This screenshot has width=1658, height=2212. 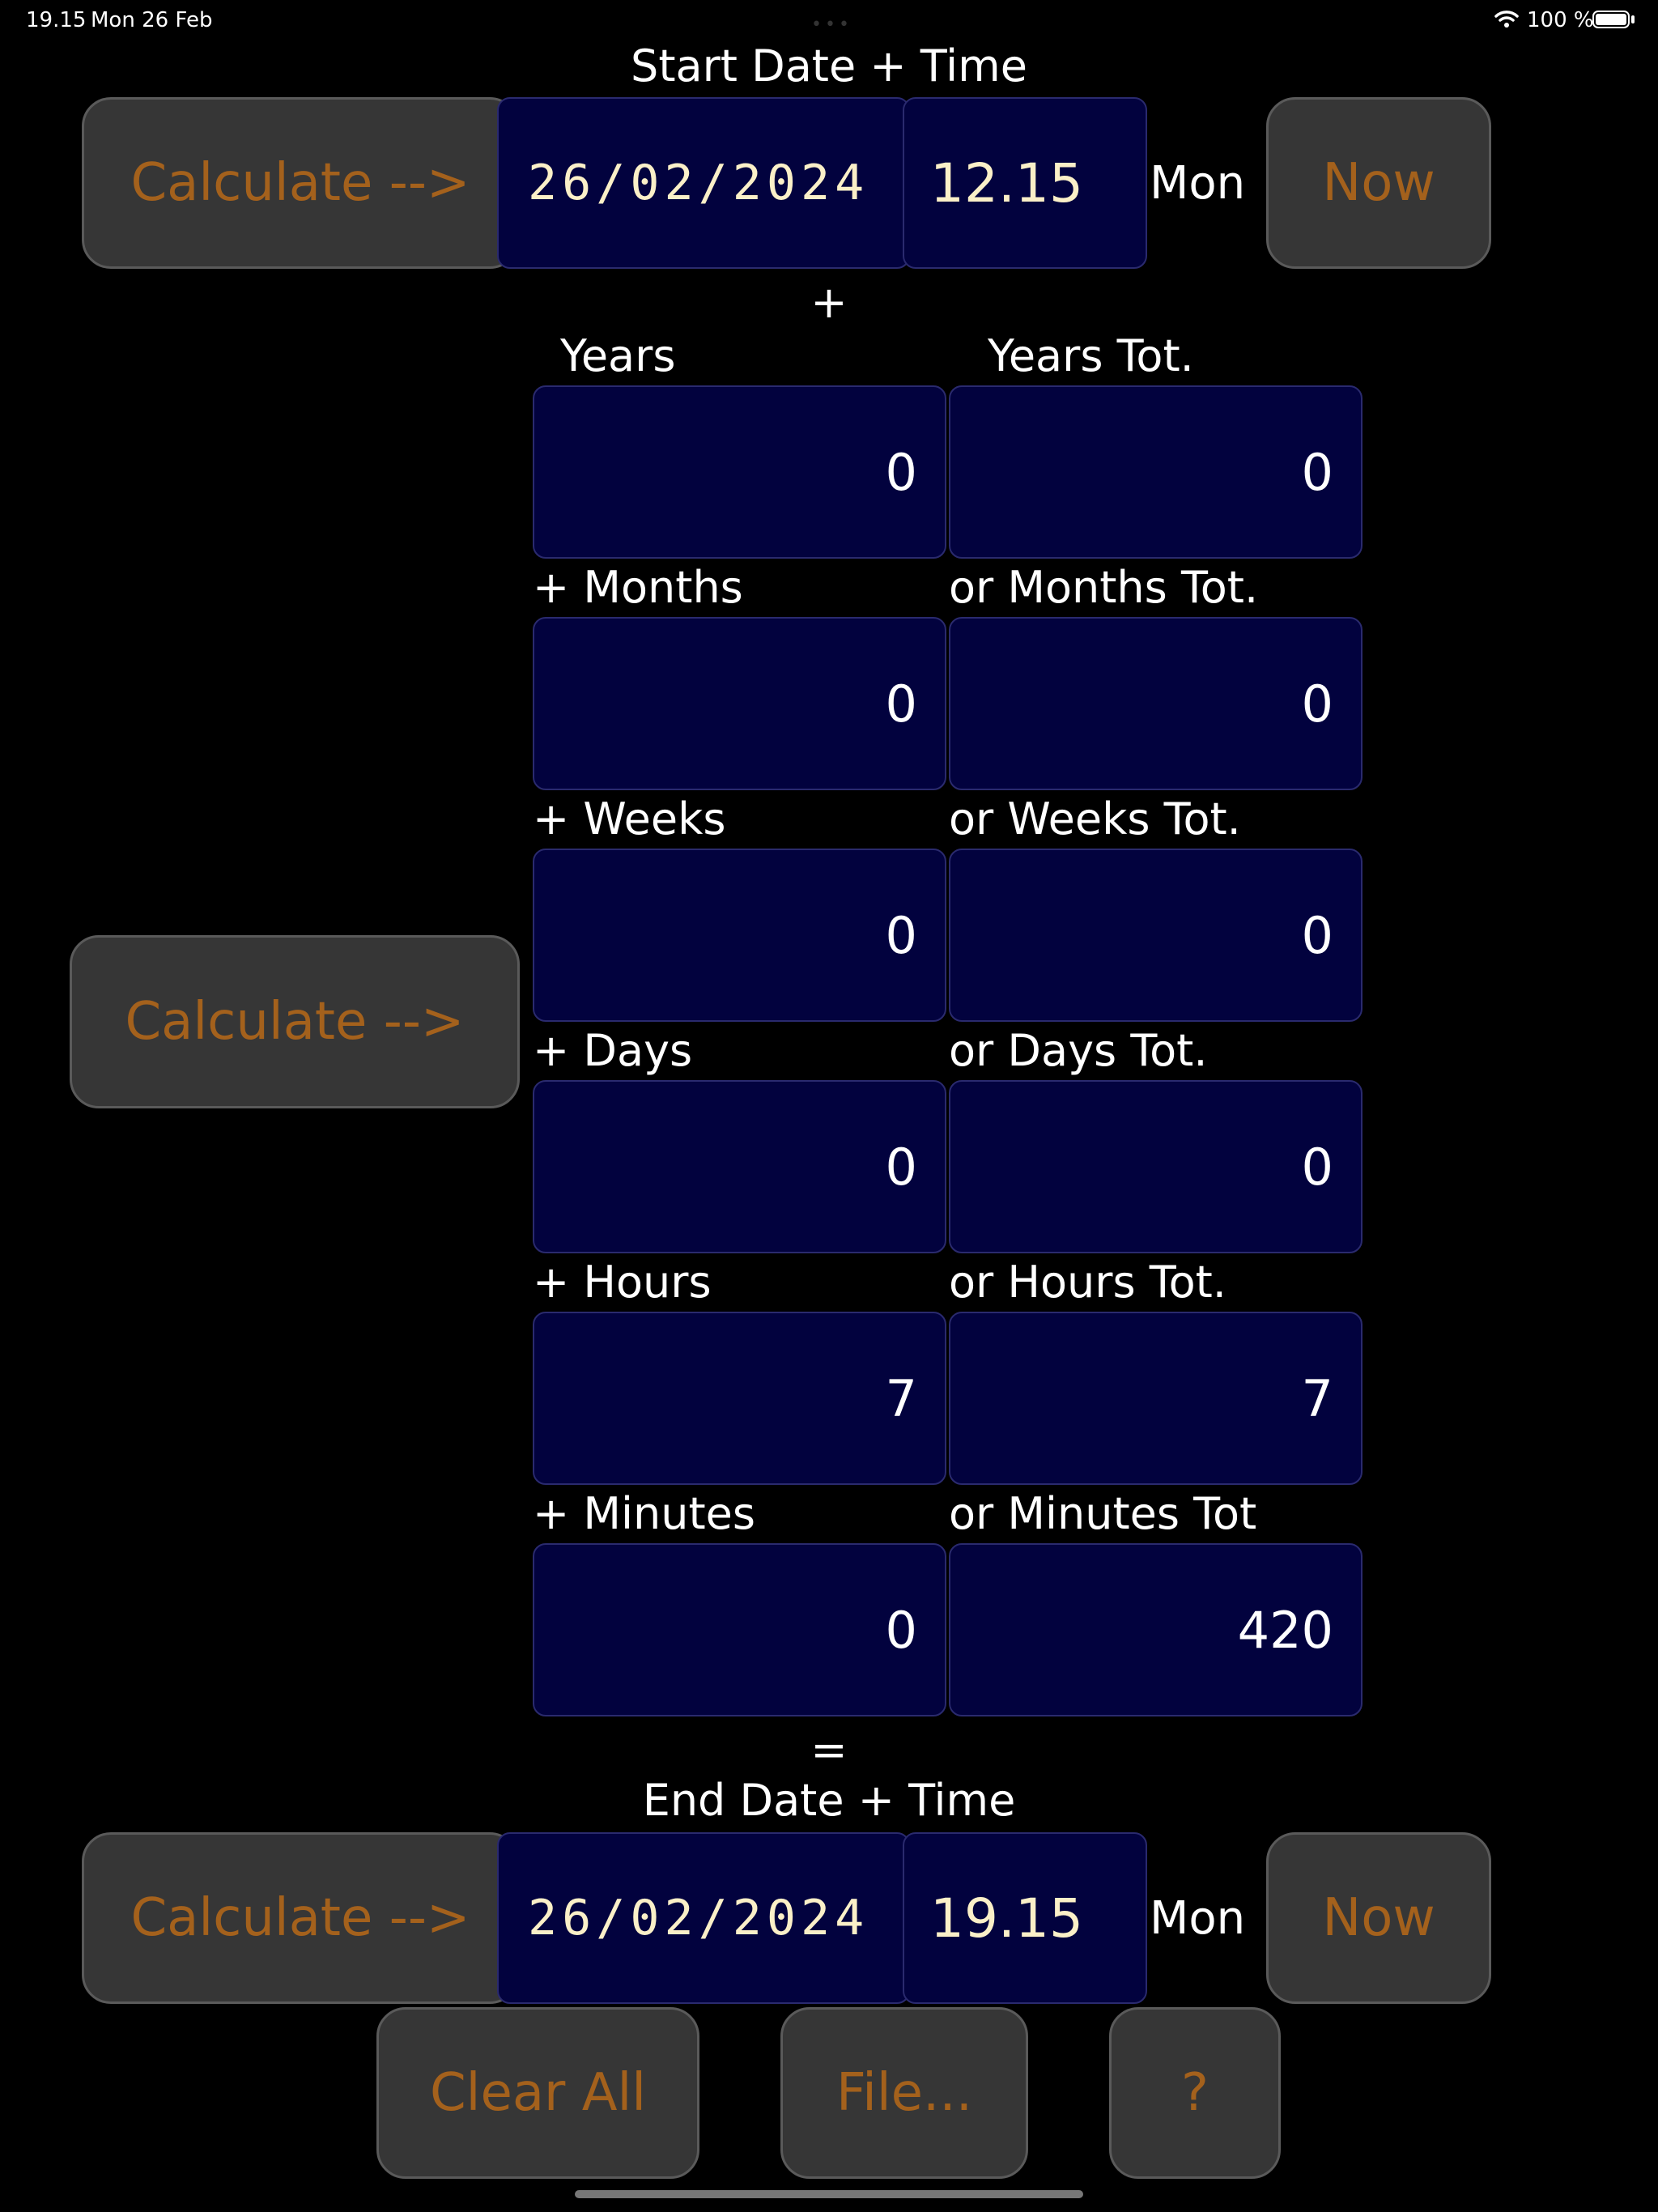 I want to click on battery-tip, so click(x=1633, y=19).